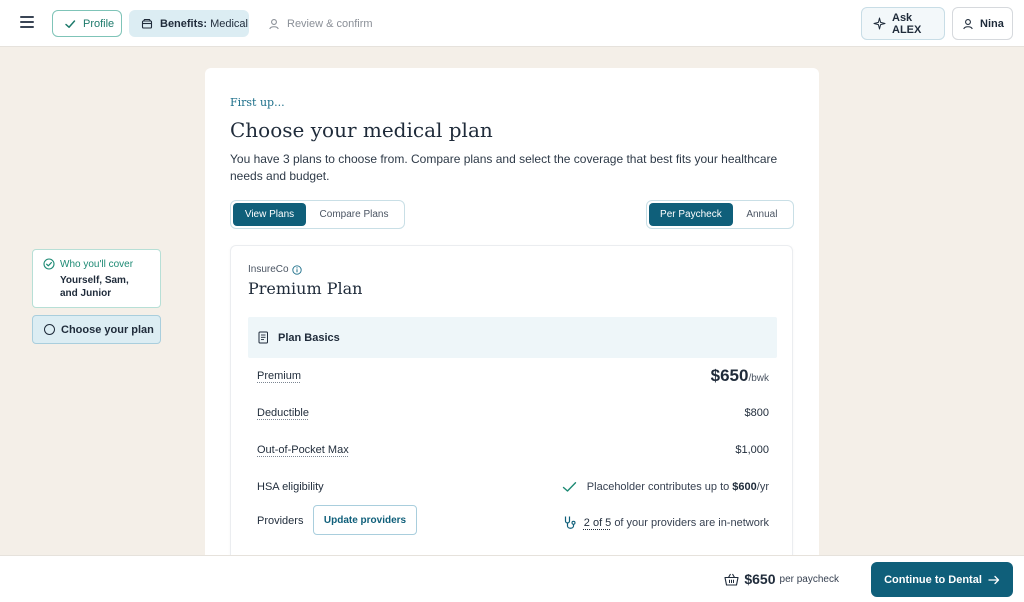  I want to click on person-icon, so click(274, 24).